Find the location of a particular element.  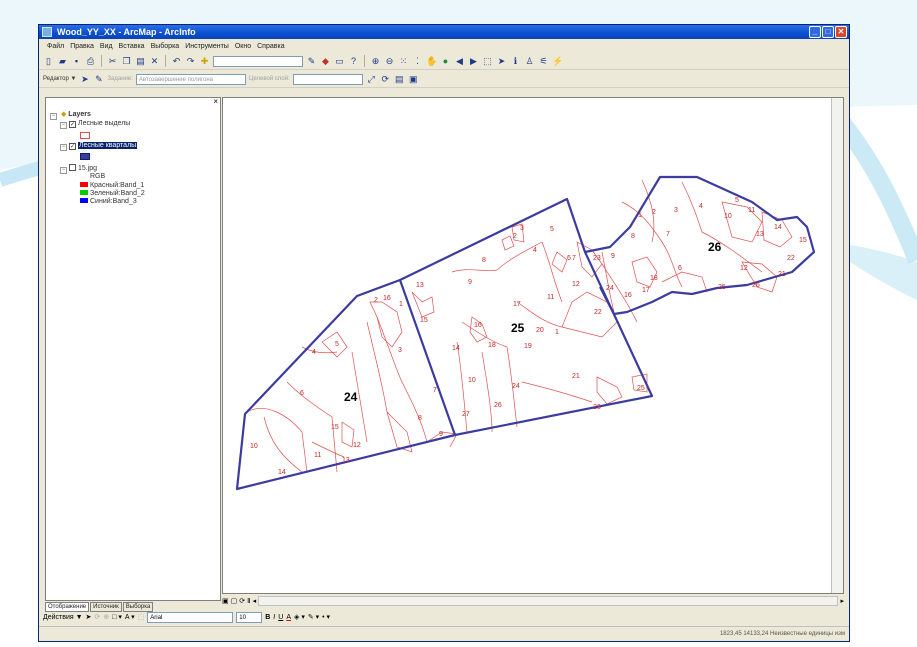

stand-label: 20 is located at coordinates (540, 330).